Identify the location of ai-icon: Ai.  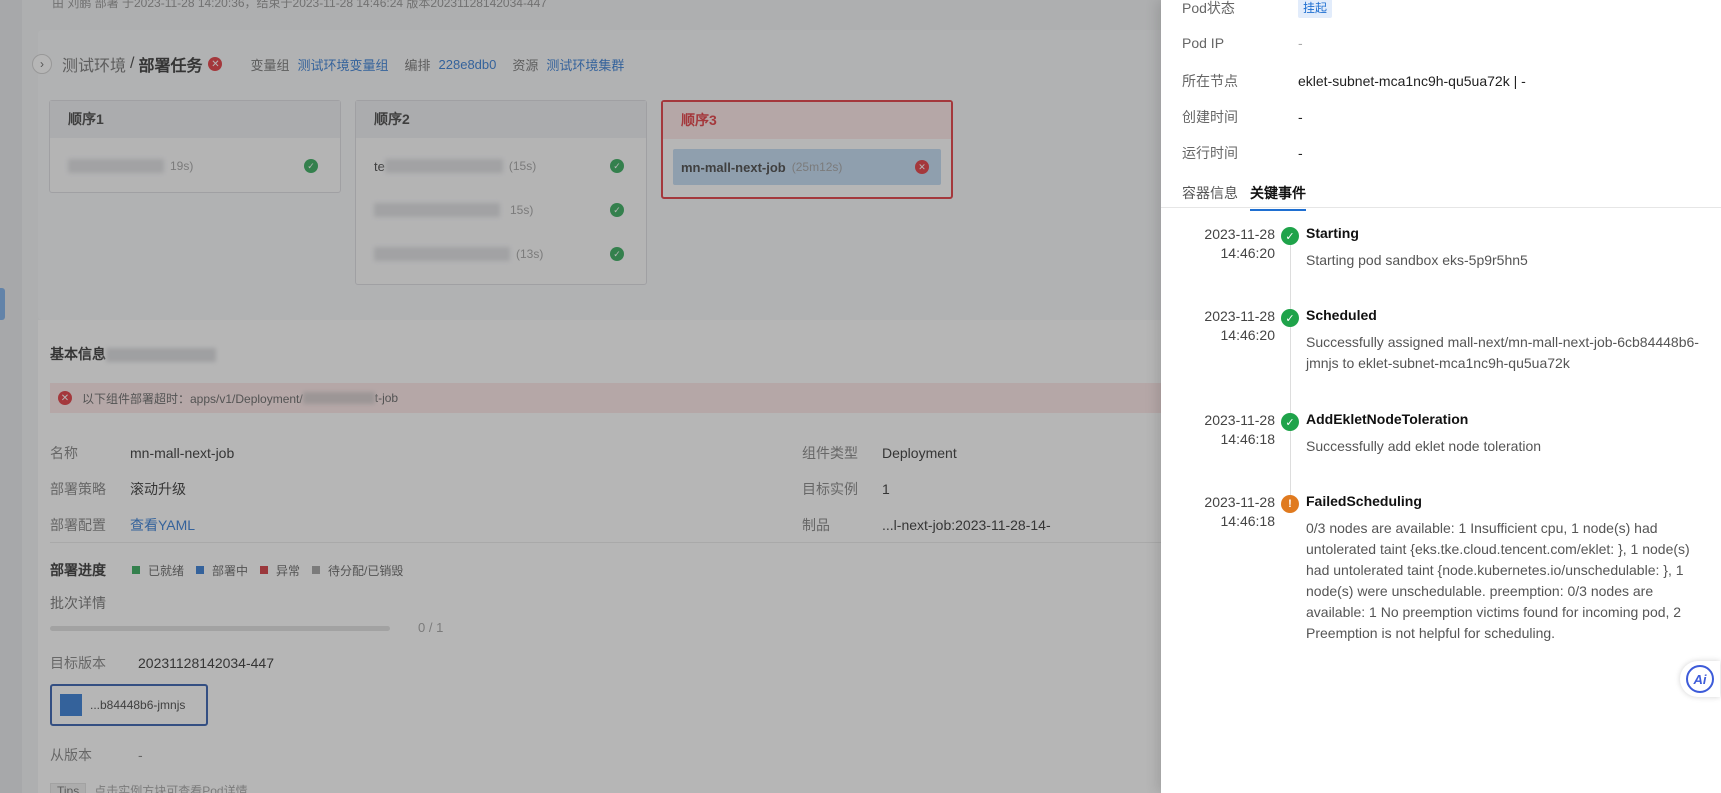
(1700, 679).